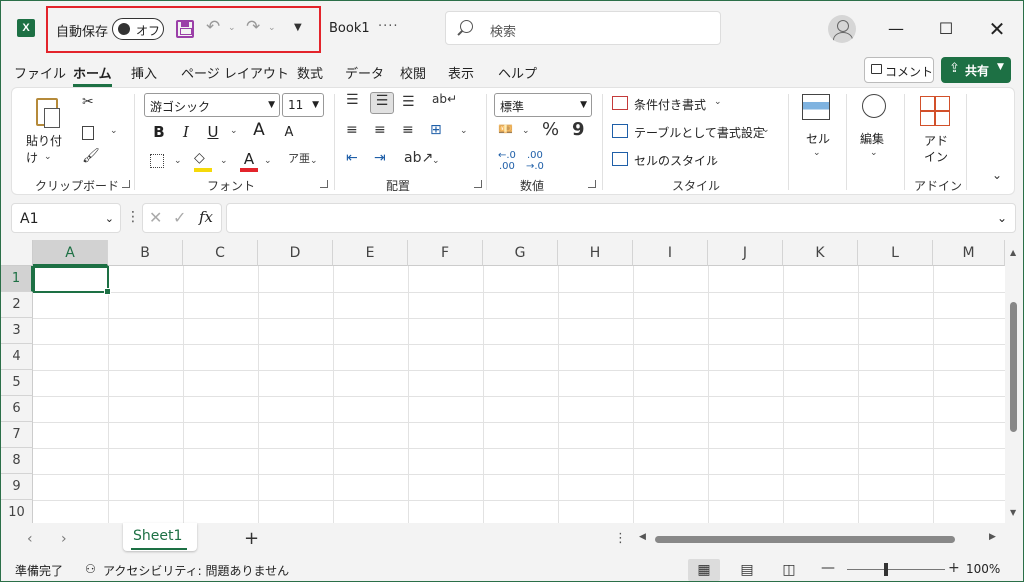 This screenshot has height=582, width=1024. Describe the element at coordinates (505, 129) in the screenshot. I see `currency-icon: 💴` at that location.